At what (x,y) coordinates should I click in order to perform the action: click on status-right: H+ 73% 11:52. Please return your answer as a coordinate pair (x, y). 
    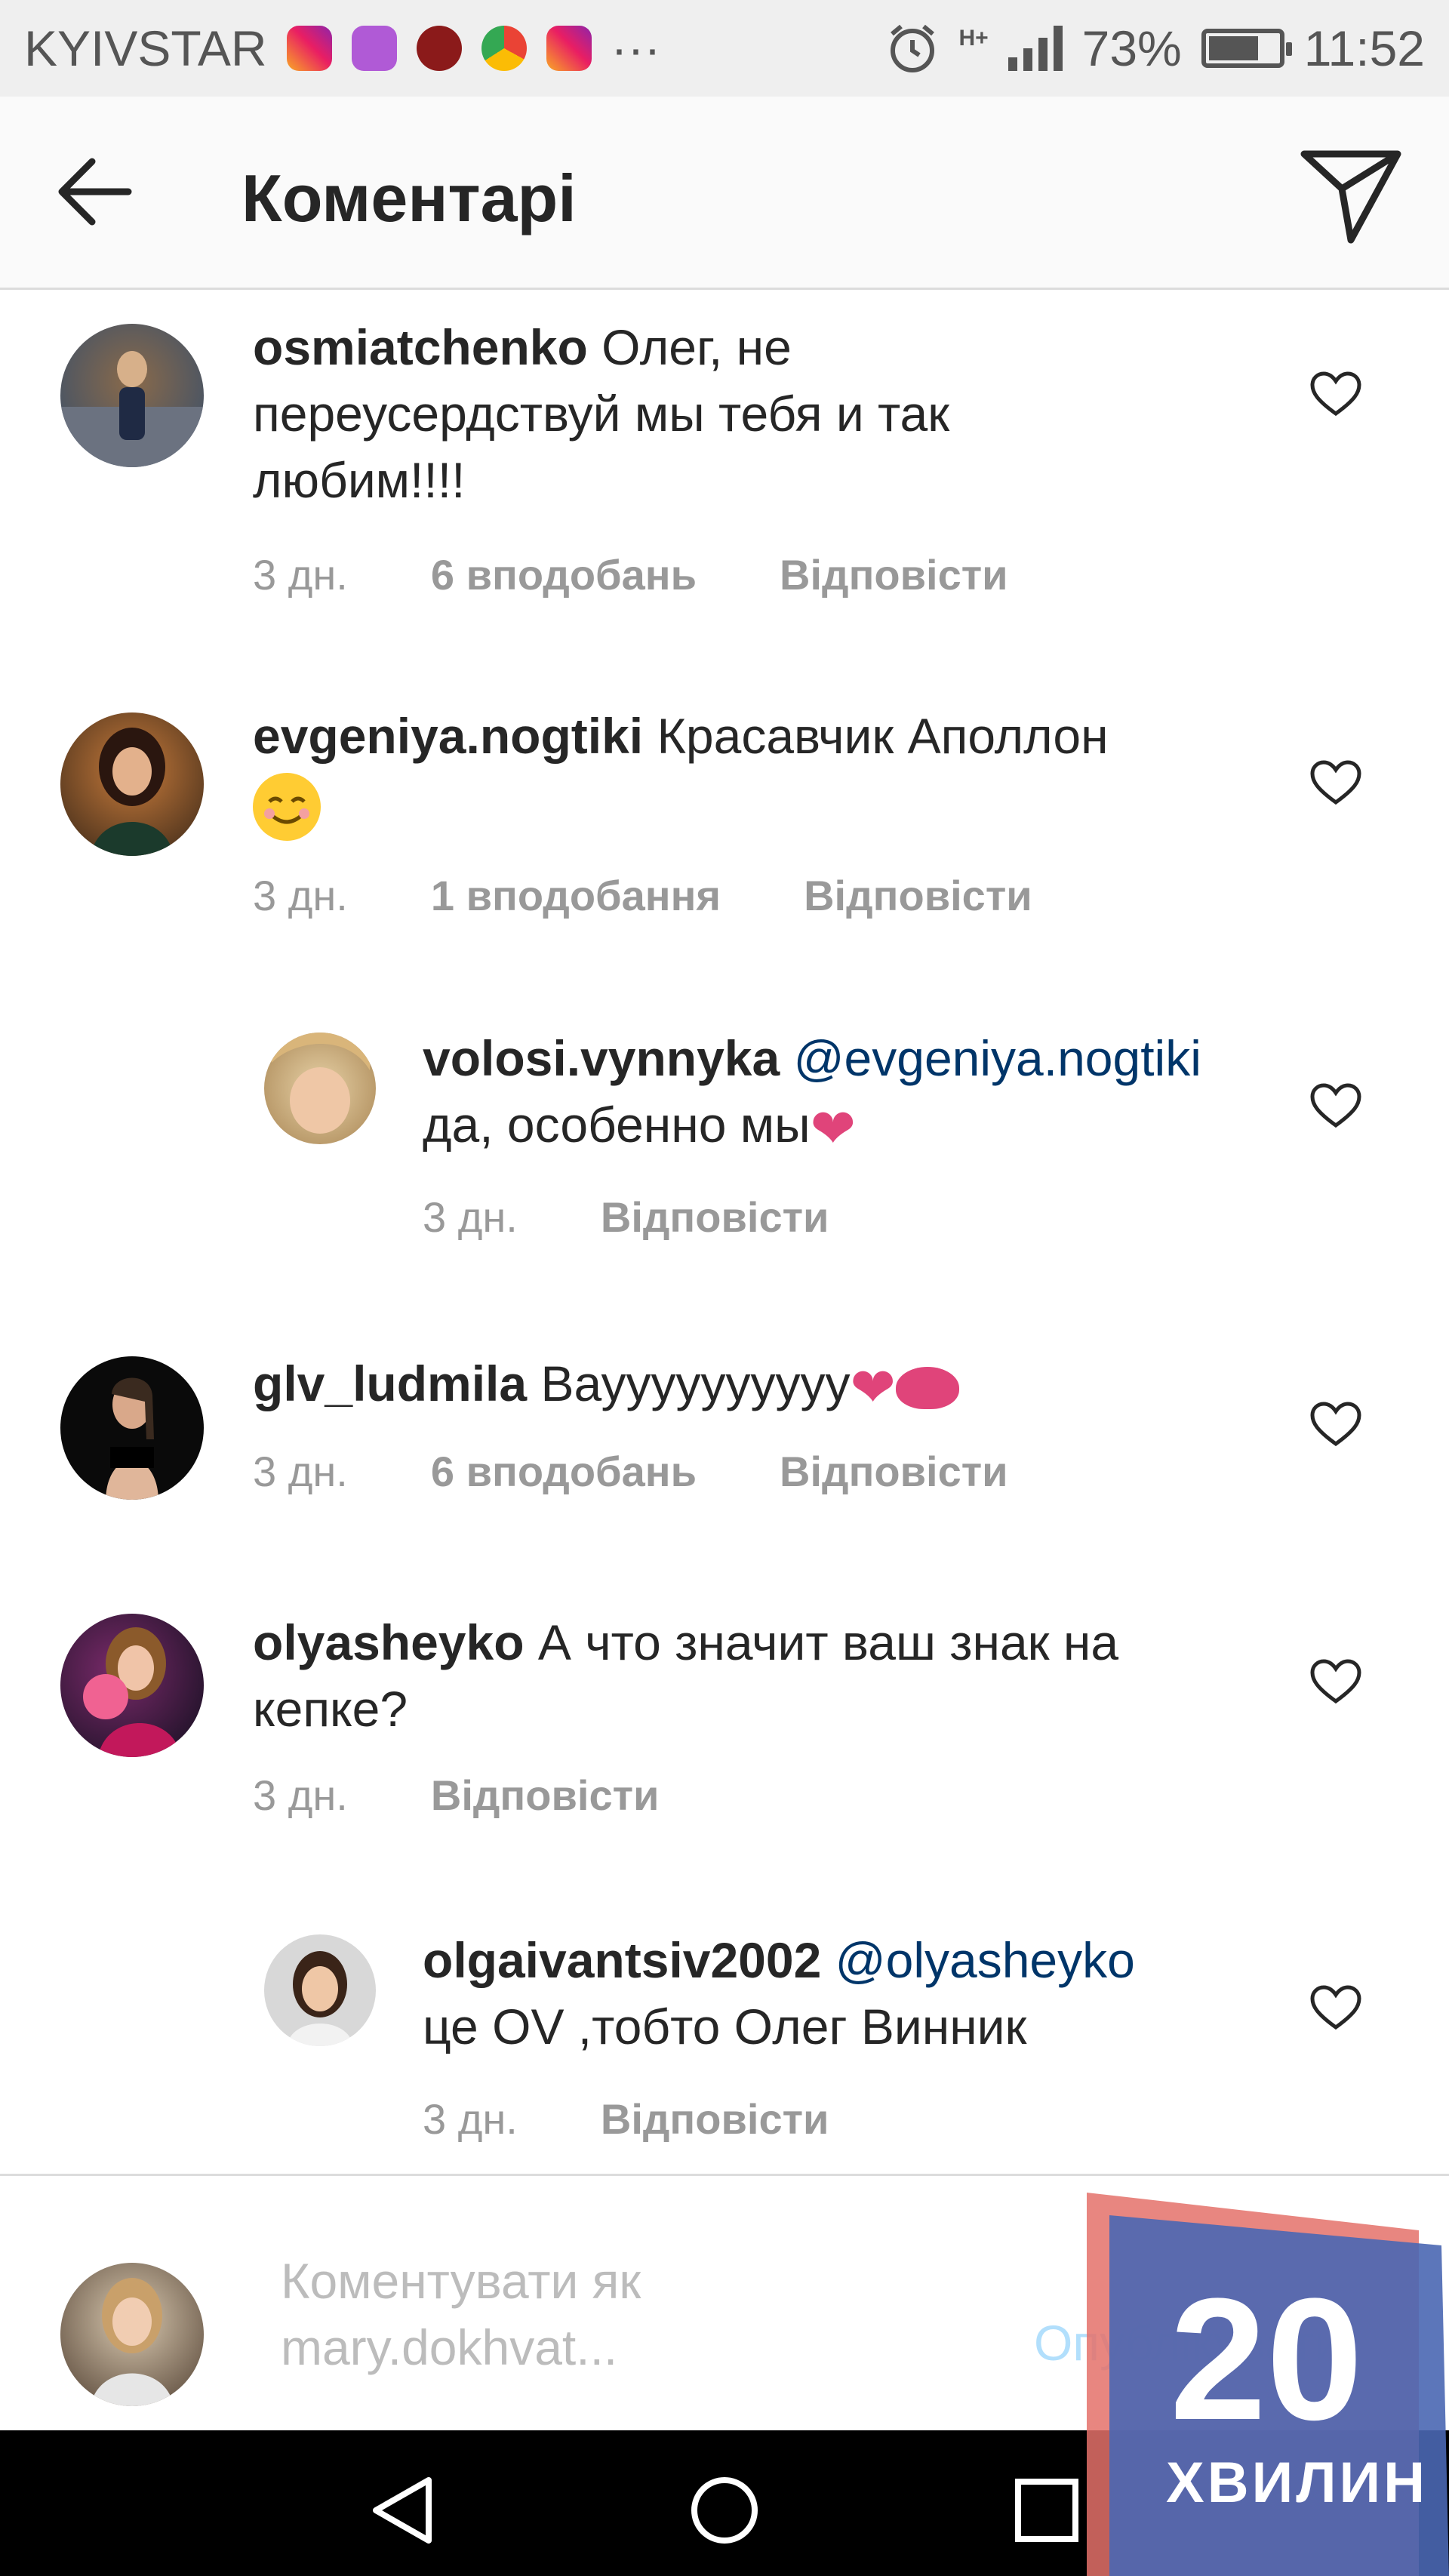
    Looking at the image, I should click on (1155, 48).